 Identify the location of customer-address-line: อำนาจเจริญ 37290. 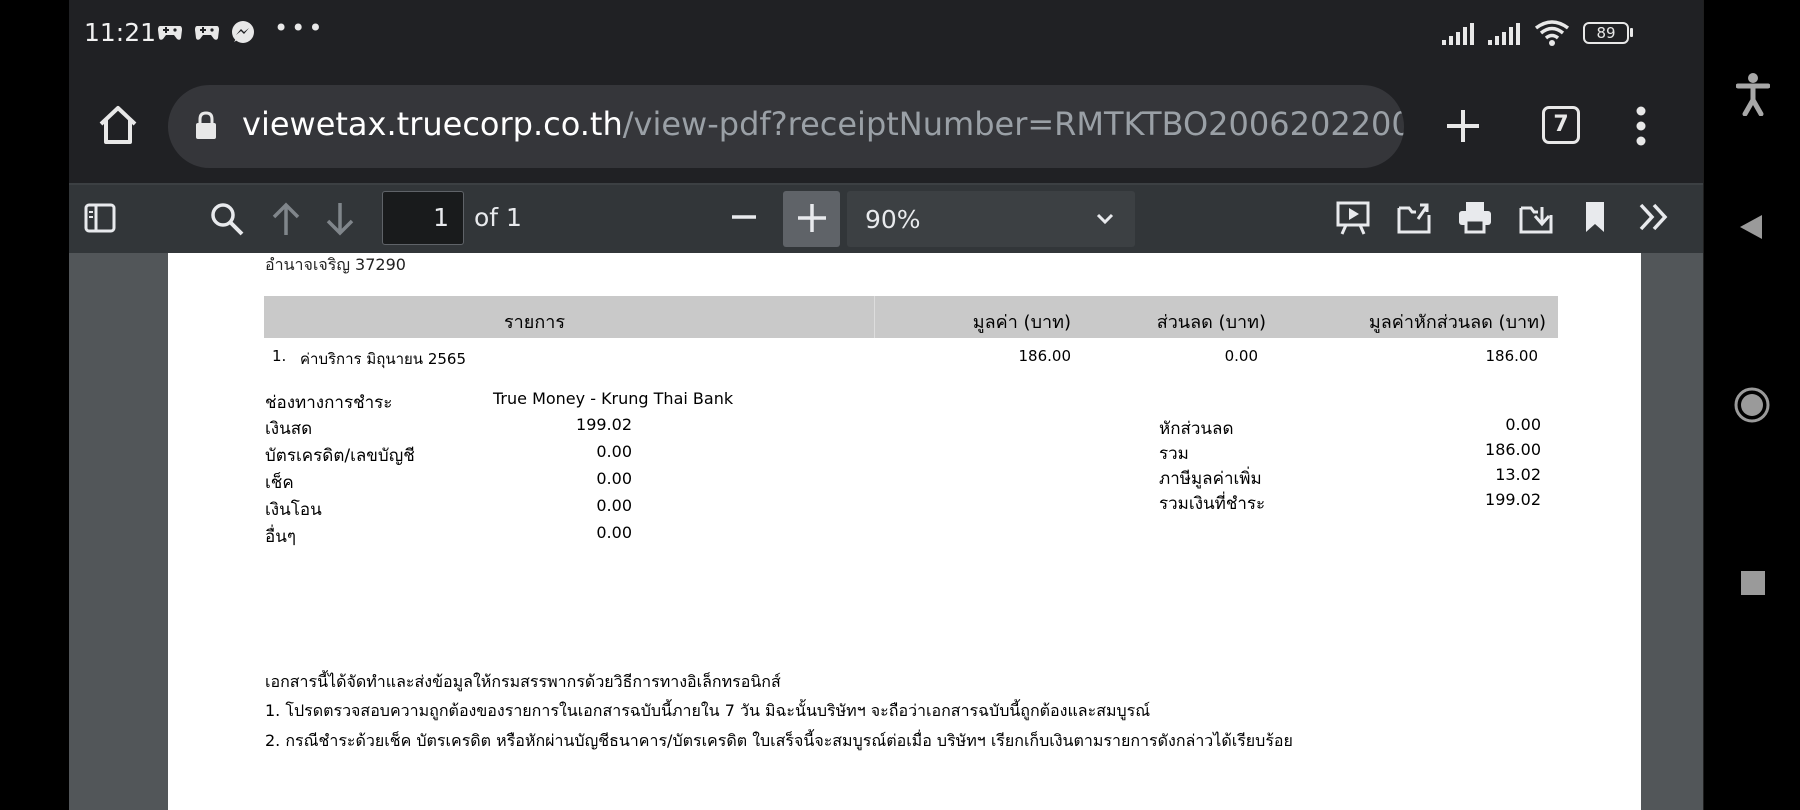
(335, 264).